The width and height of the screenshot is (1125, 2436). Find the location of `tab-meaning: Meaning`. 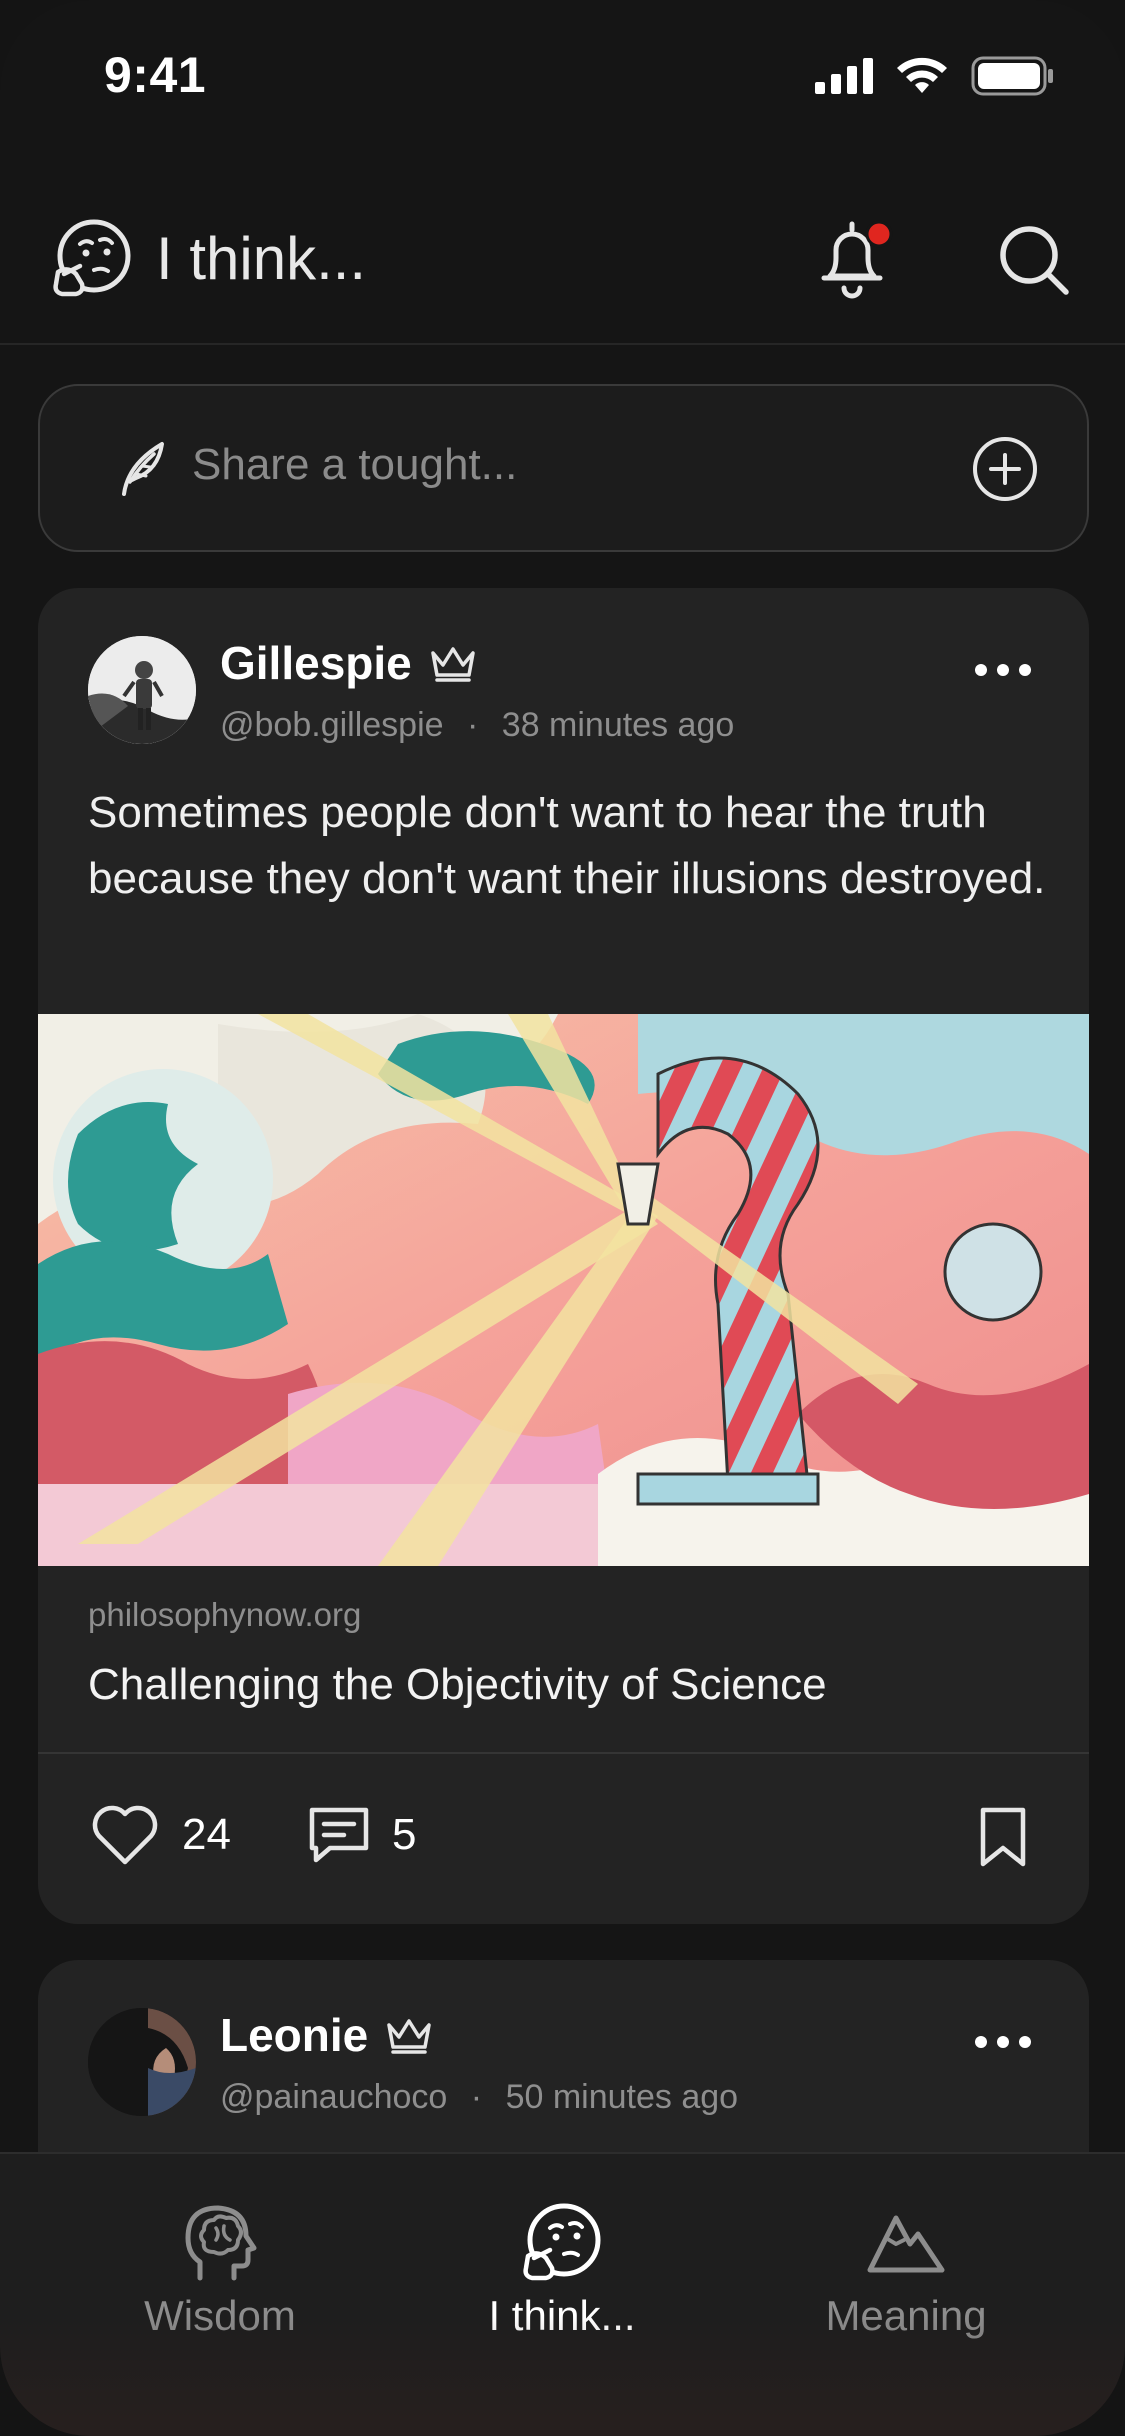

tab-meaning: Meaning is located at coordinates (906, 2270).